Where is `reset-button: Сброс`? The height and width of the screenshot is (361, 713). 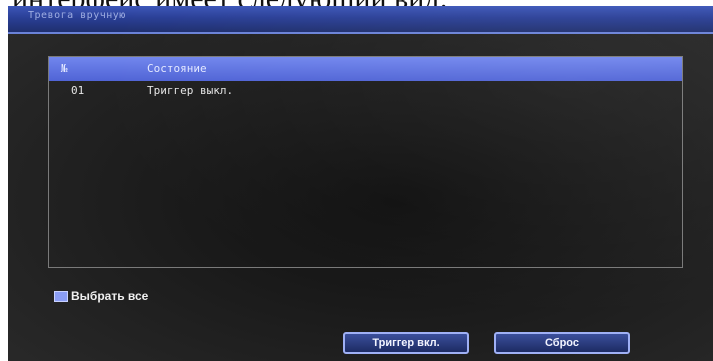
reset-button: Сброс is located at coordinates (562, 343).